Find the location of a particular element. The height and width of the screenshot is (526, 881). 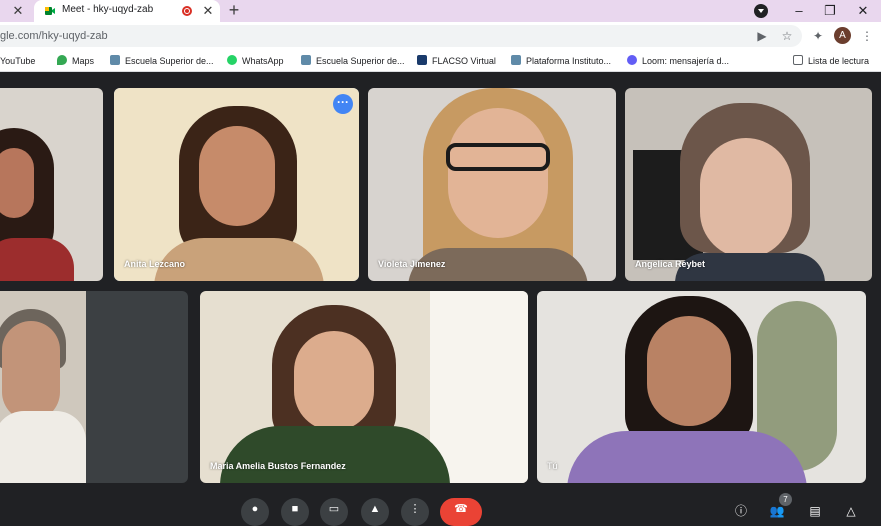

bookmark-whatsapp: WhatsApp is located at coordinates (255, 61).